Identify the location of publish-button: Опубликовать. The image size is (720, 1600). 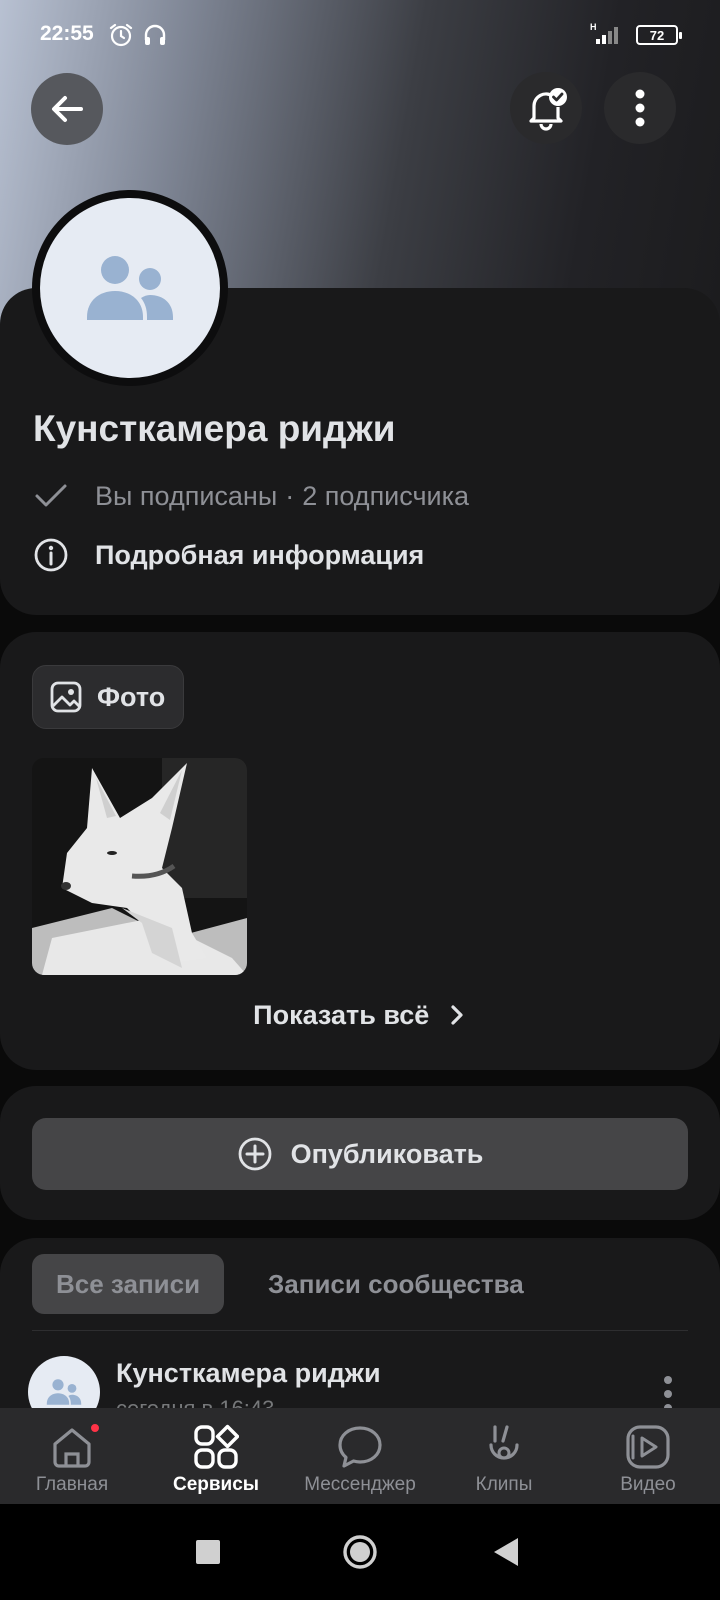
(360, 1154).